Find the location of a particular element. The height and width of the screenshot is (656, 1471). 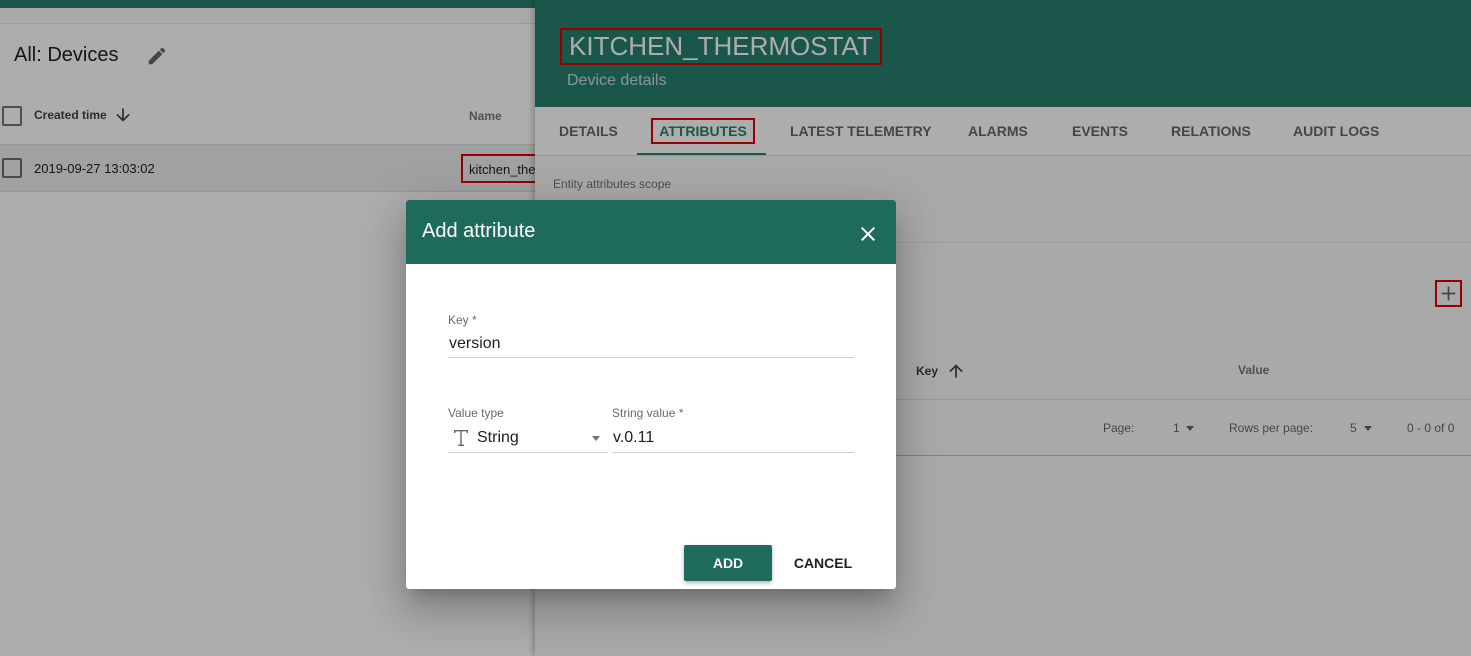

key-field-label: Key * is located at coordinates (462, 320).